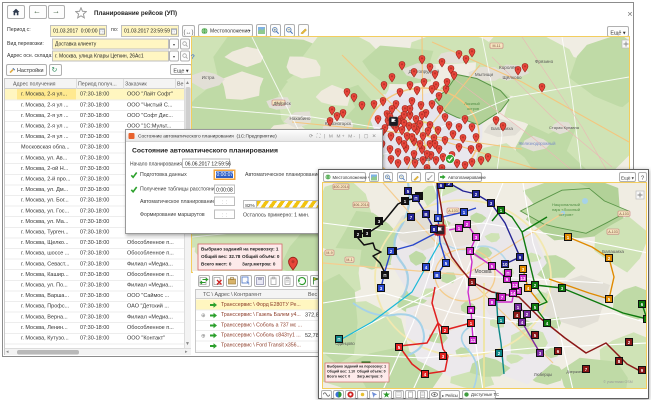 Image resolution: width=651 pixels, height=400 pixels. What do you see at coordinates (515, 285) in the screenshot?
I see `svg-text: 12` at bounding box center [515, 285].